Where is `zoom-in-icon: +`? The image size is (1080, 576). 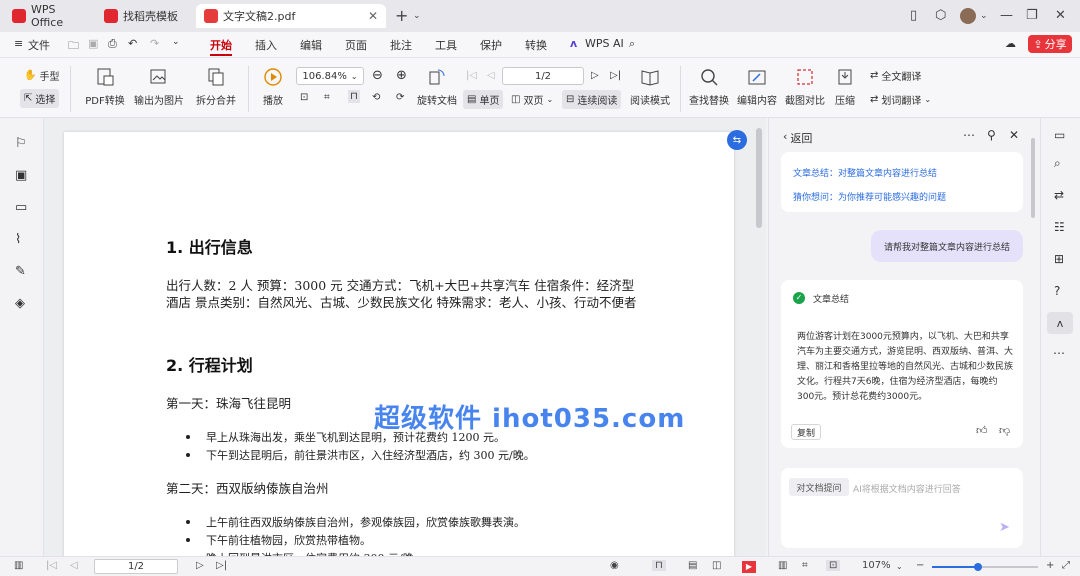
zoom-in-icon: + is located at coordinates (1050, 565).